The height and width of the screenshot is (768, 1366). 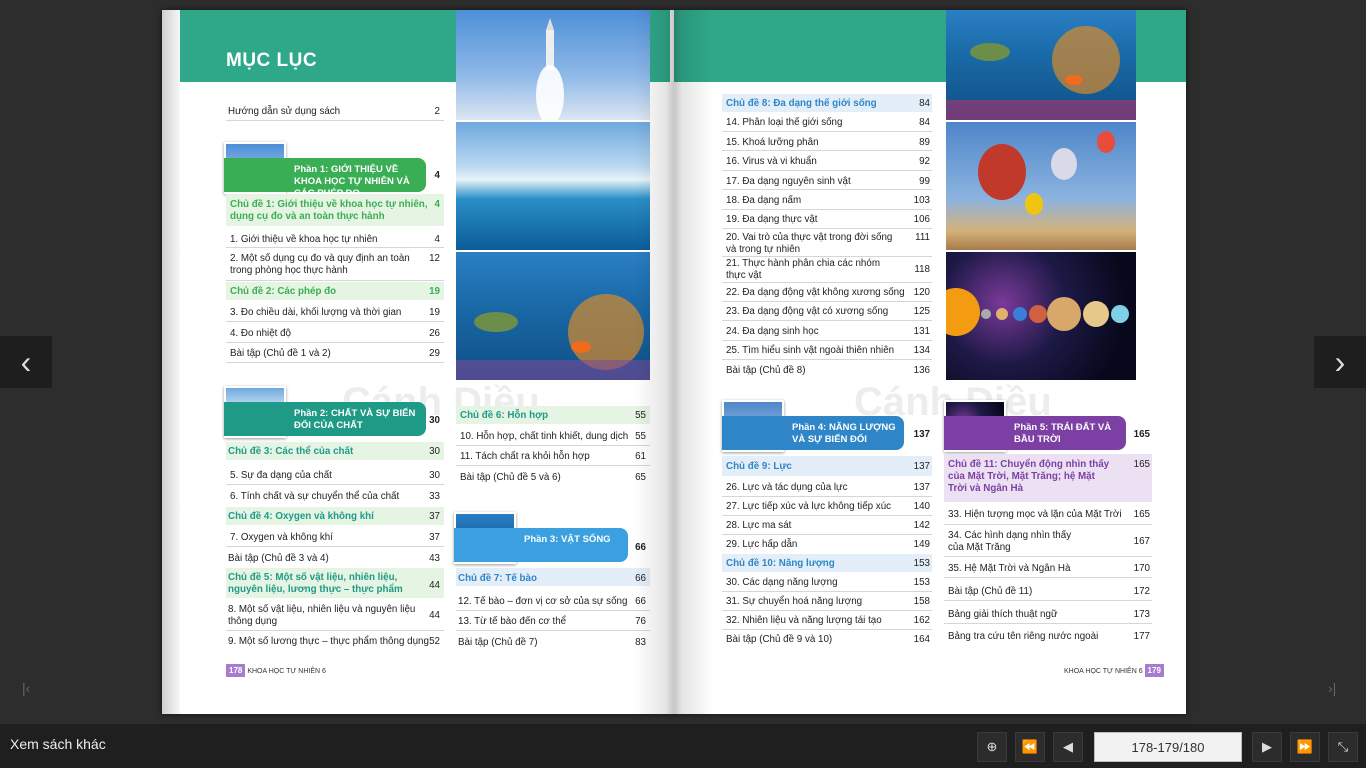 I want to click on reef-photo, so click(x=553, y=316).